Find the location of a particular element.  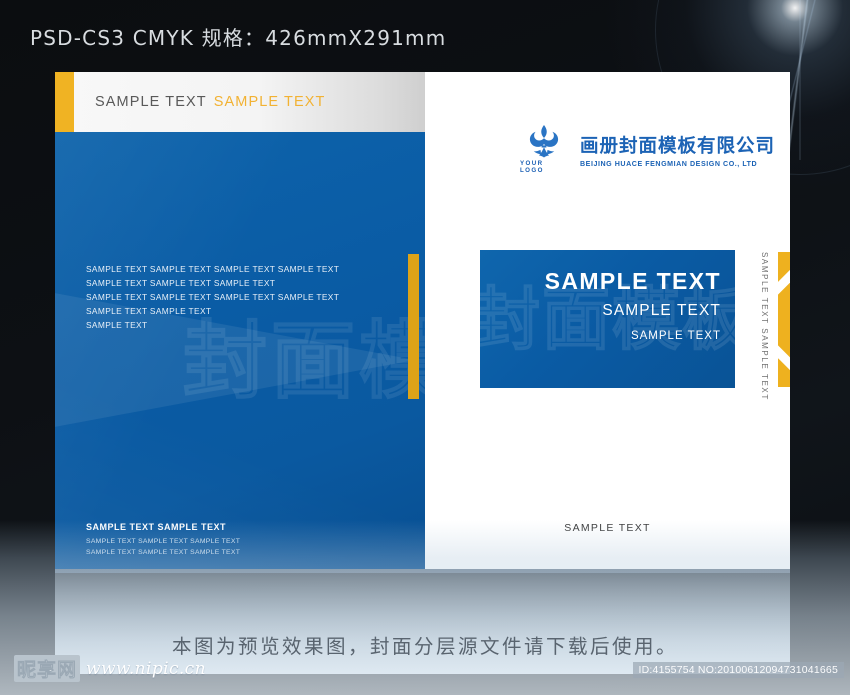

back-cover-top-strip: SAMPLE TEXT SAMPLE TEXT is located at coordinates (240, 102).